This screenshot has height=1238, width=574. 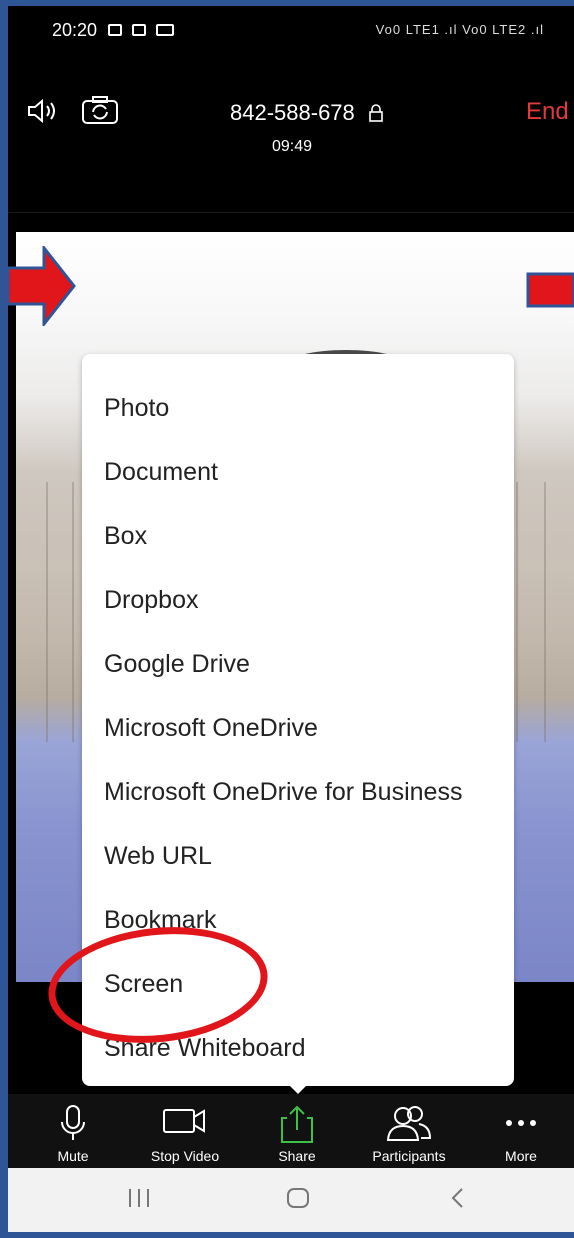 What do you see at coordinates (521, 1123) in the screenshot?
I see `more-dots-icon` at bounding box center [521, 1123].